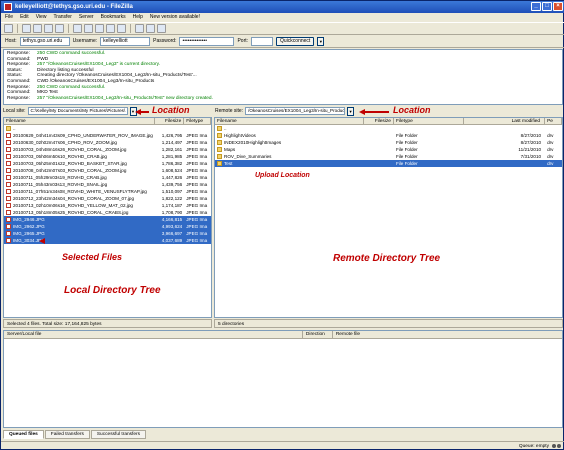 The width and height of the screenshot is (564, 450). What do you see at coordinates (351, 111) in the screenshot?
I see `remote-path-dropdown-icon: ▼` at bounding box center [351, 111].